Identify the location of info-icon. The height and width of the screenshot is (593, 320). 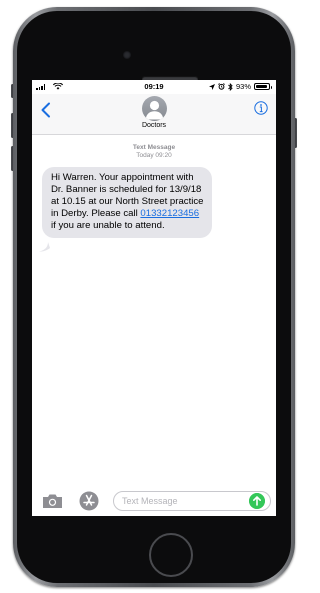
(261, 108).